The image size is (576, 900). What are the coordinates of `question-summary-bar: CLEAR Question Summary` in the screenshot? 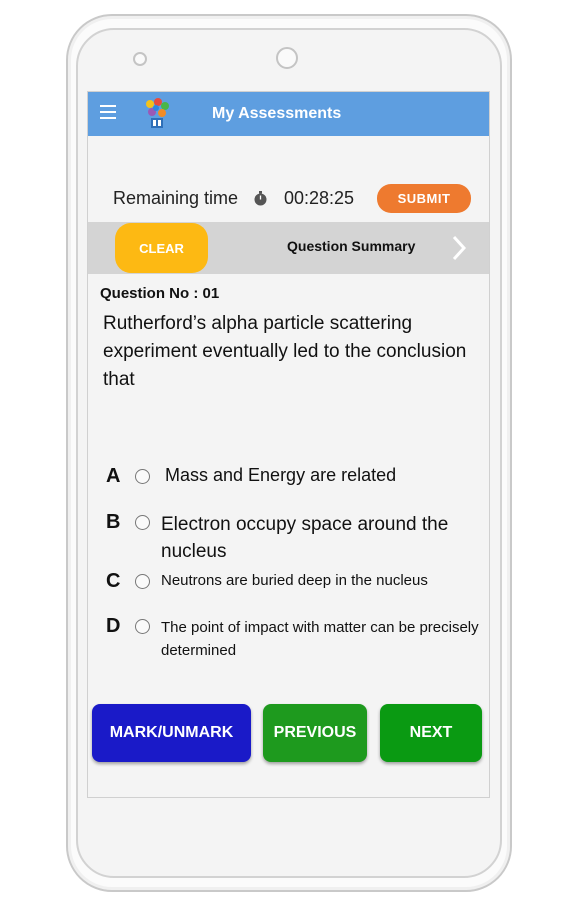 It's located at (288, 248).